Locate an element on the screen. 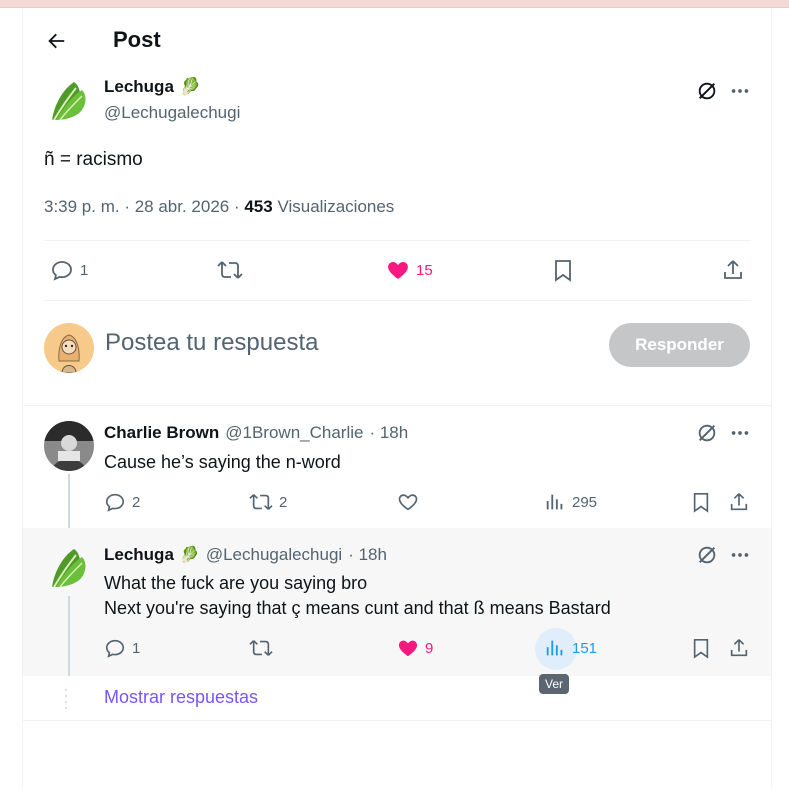 This screenshot has width=789, height=789. my-avatar is located at coordinates (69, 348).